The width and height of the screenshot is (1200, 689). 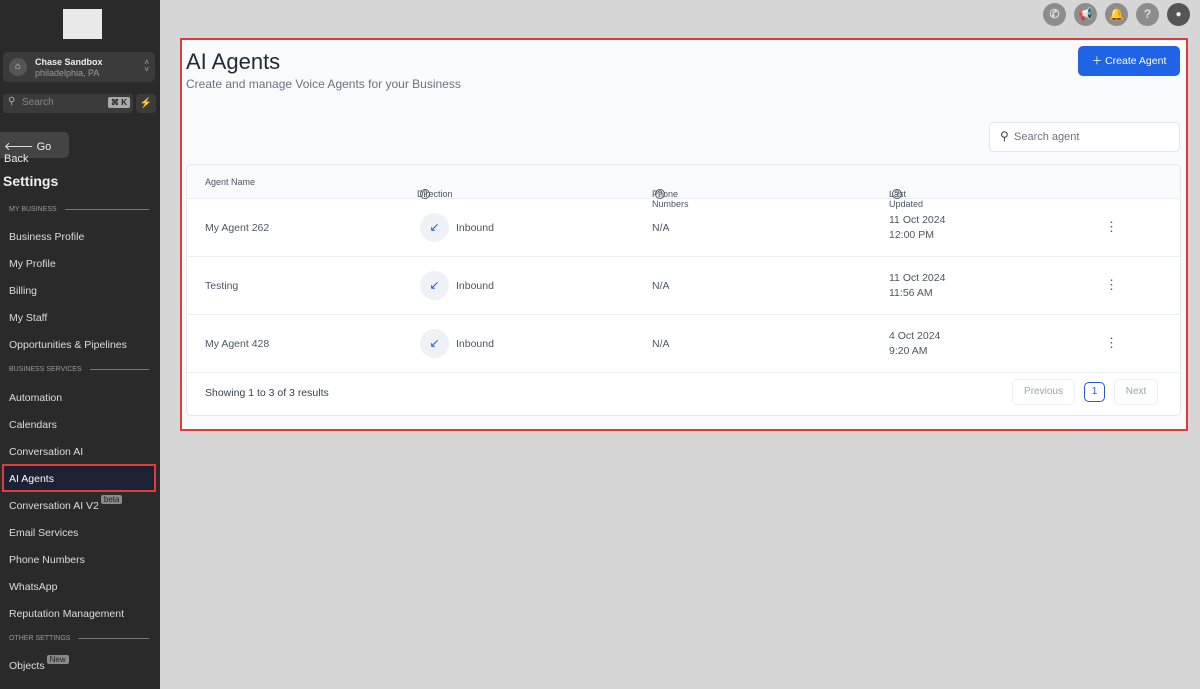 I want to click on shortcut-badge: ⌘ K, so click(x=119, y=102).